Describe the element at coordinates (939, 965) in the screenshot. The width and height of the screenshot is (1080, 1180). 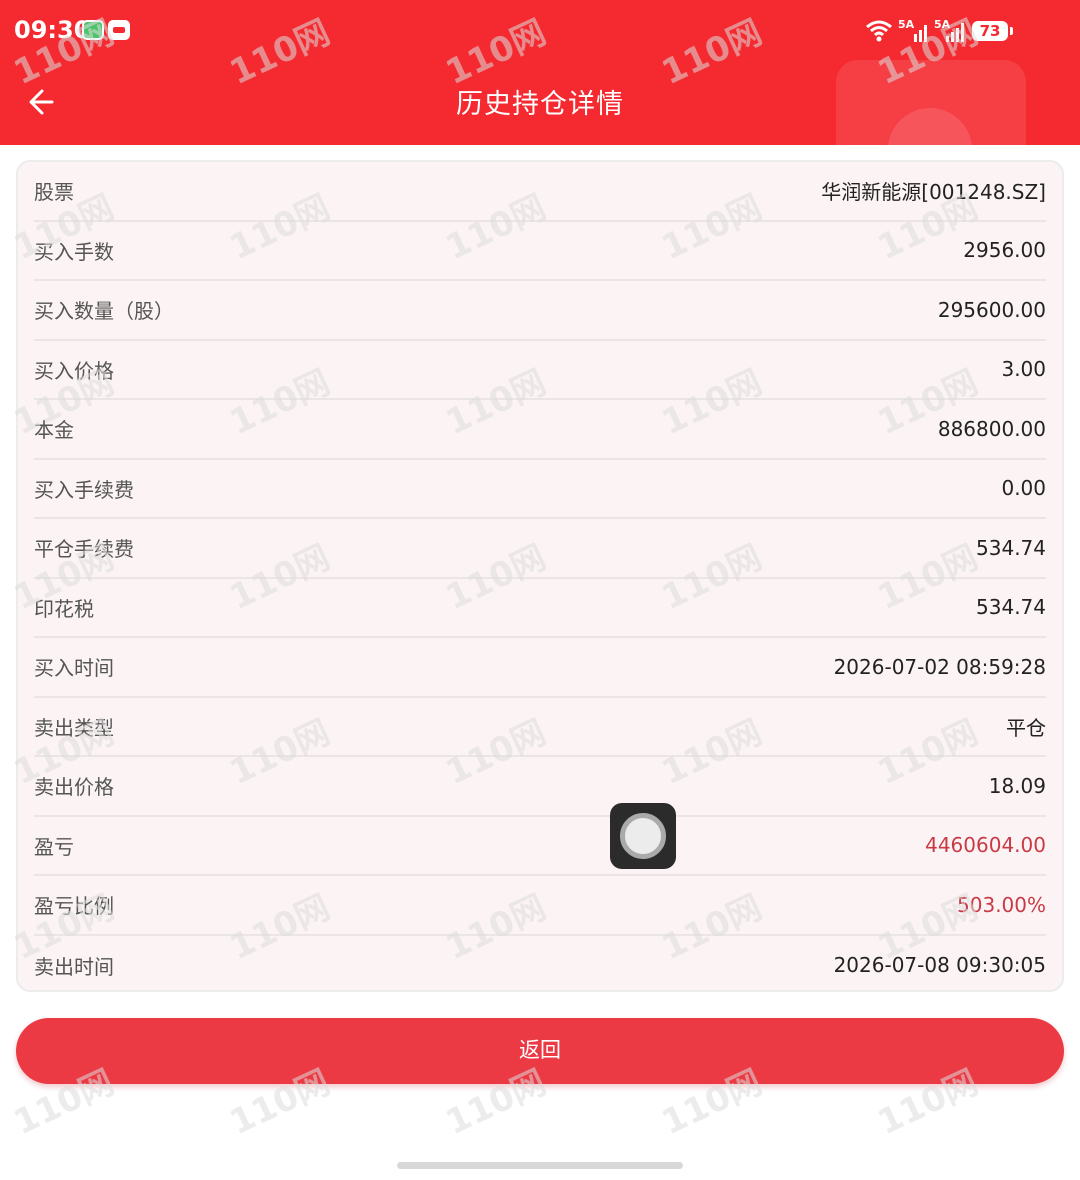
I see `row-value: 2026-07-08 09:30:05` at that location.